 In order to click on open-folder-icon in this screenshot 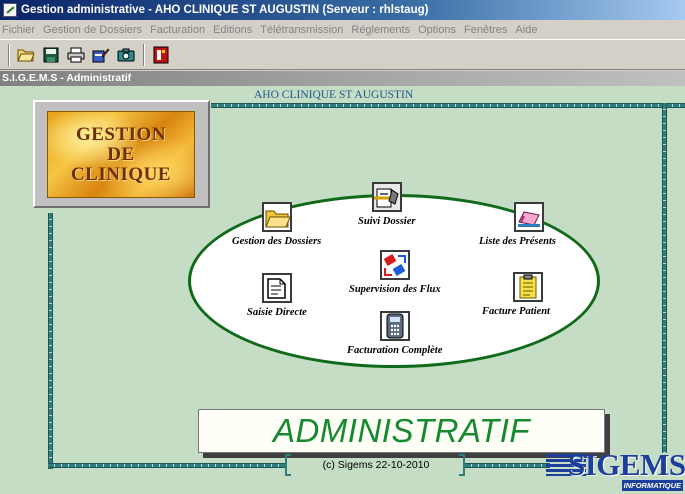, I will do `click(26, 55)`.